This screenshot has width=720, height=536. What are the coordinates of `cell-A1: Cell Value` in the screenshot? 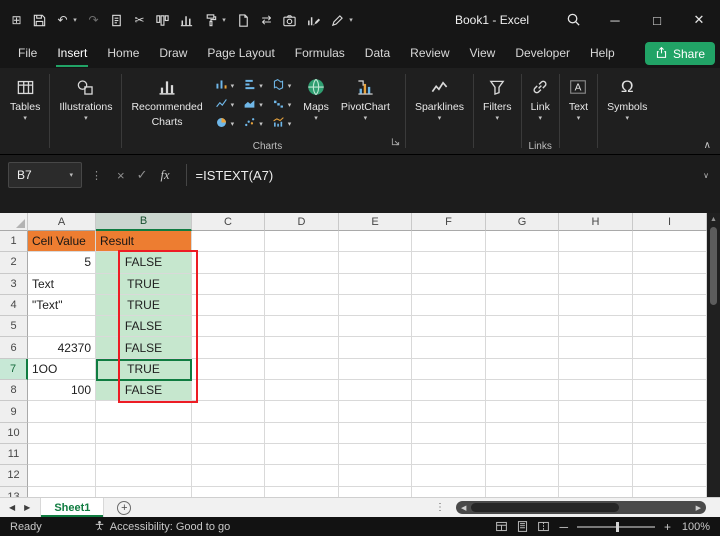 It's located at (62, 242).